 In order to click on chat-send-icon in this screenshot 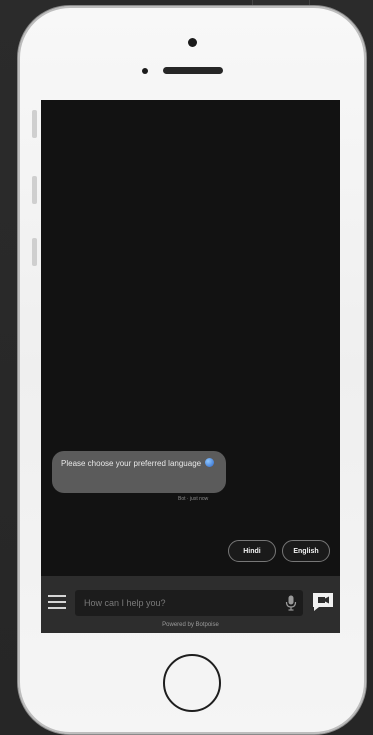, I will do `click(323, 602)`.